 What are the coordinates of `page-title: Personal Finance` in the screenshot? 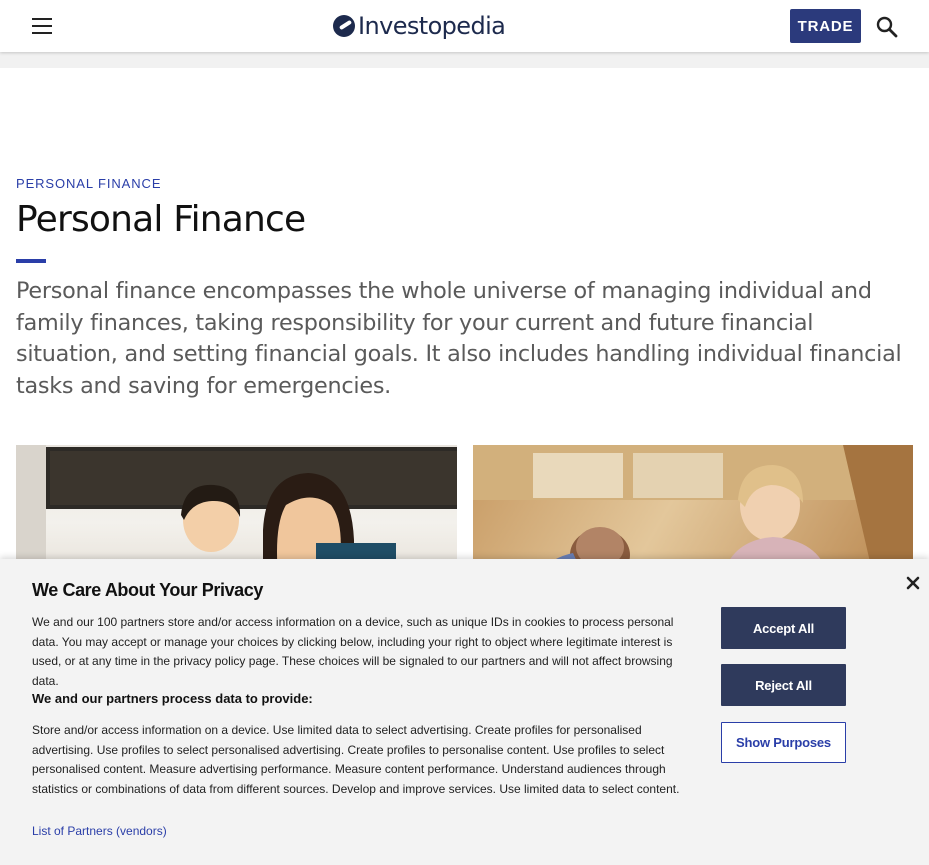 It's located at (161, 219).